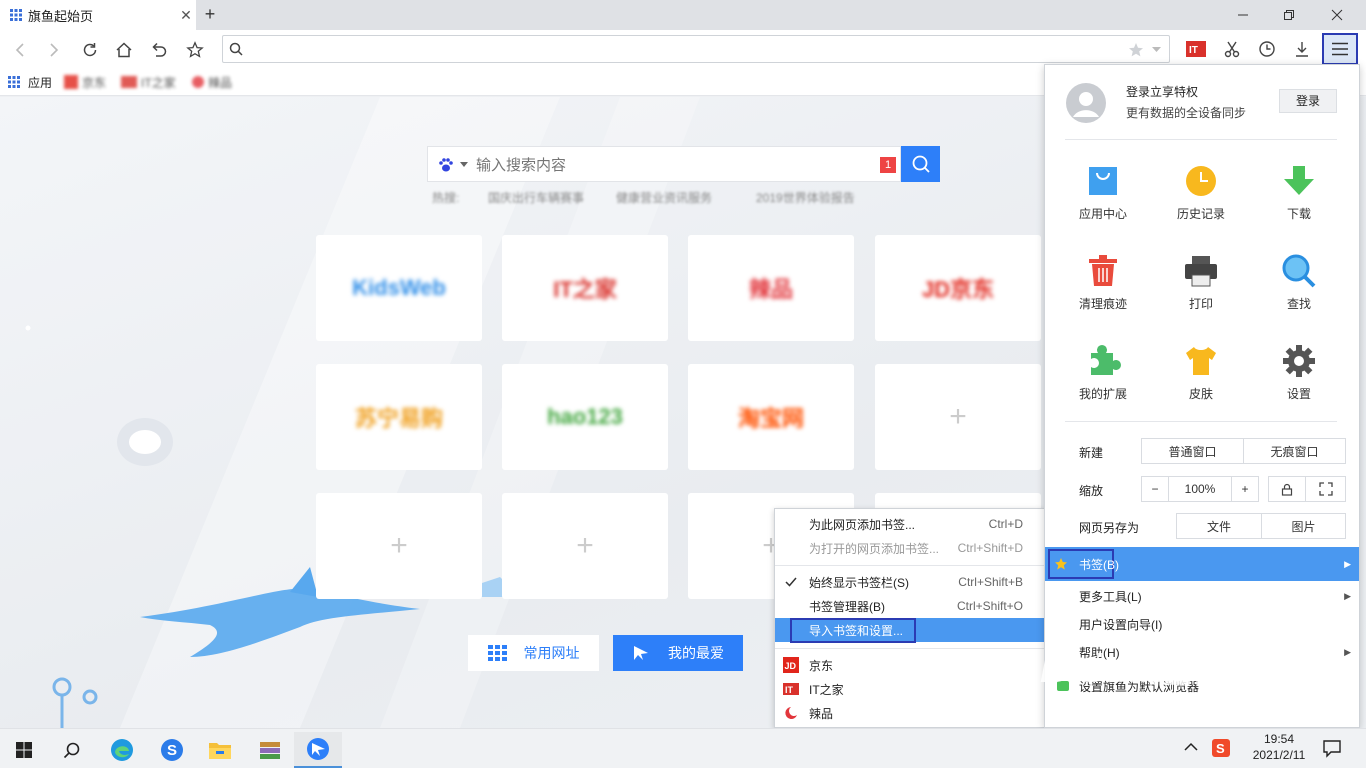 This screenshot has height=768, width=1366. Describe the element at coordinates (1103, 372) in the screenshot. I see `menu-grid-extensions: 我的扩展` at that location.